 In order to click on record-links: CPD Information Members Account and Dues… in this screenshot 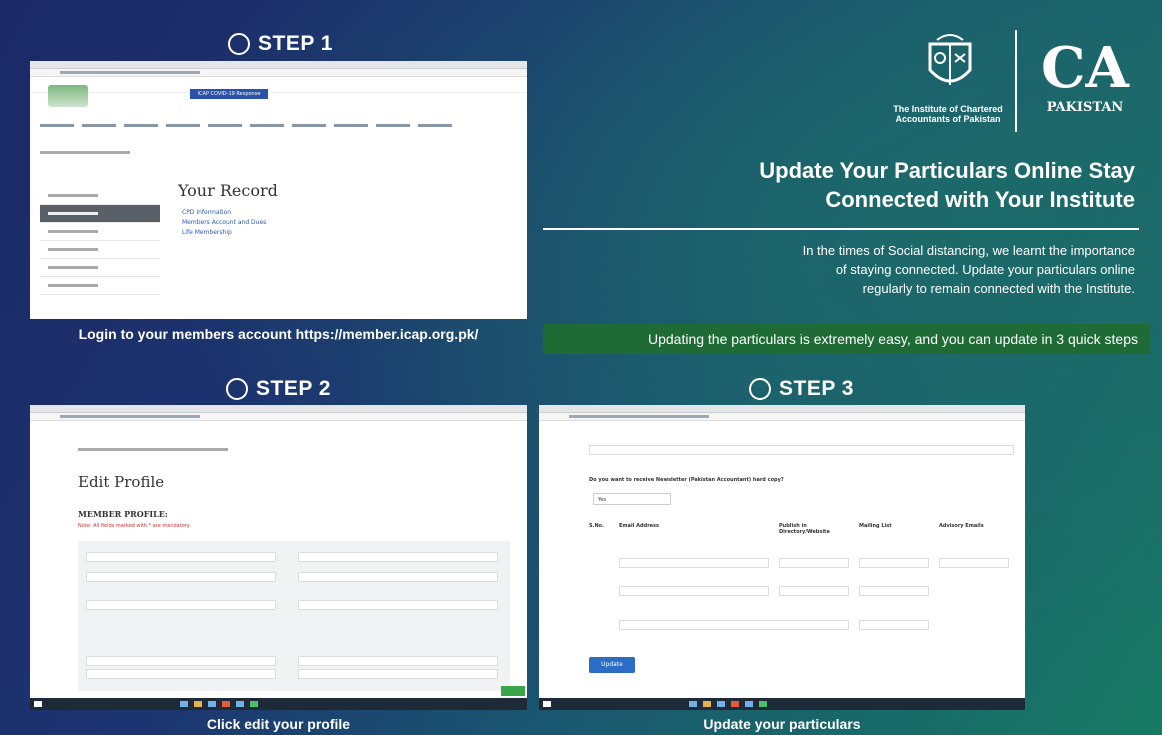, I will do `click(224, 224)`.